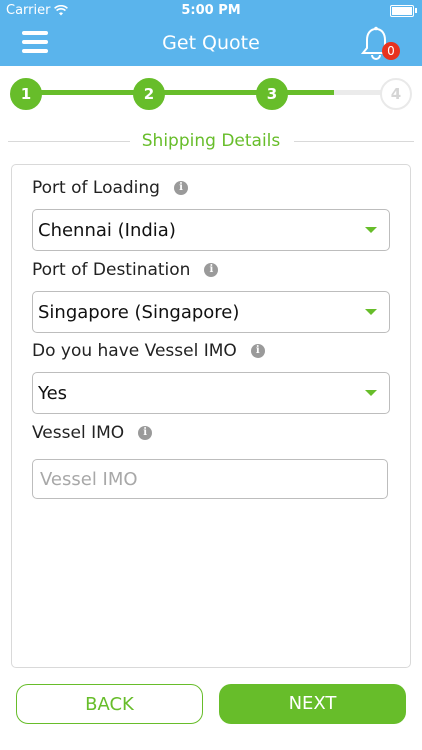 The width and height of the screenshot is (422, 750). Describe the element at coordinates (211, 142) in the screenshot. I see `section-header: Shipping Details` at that location.